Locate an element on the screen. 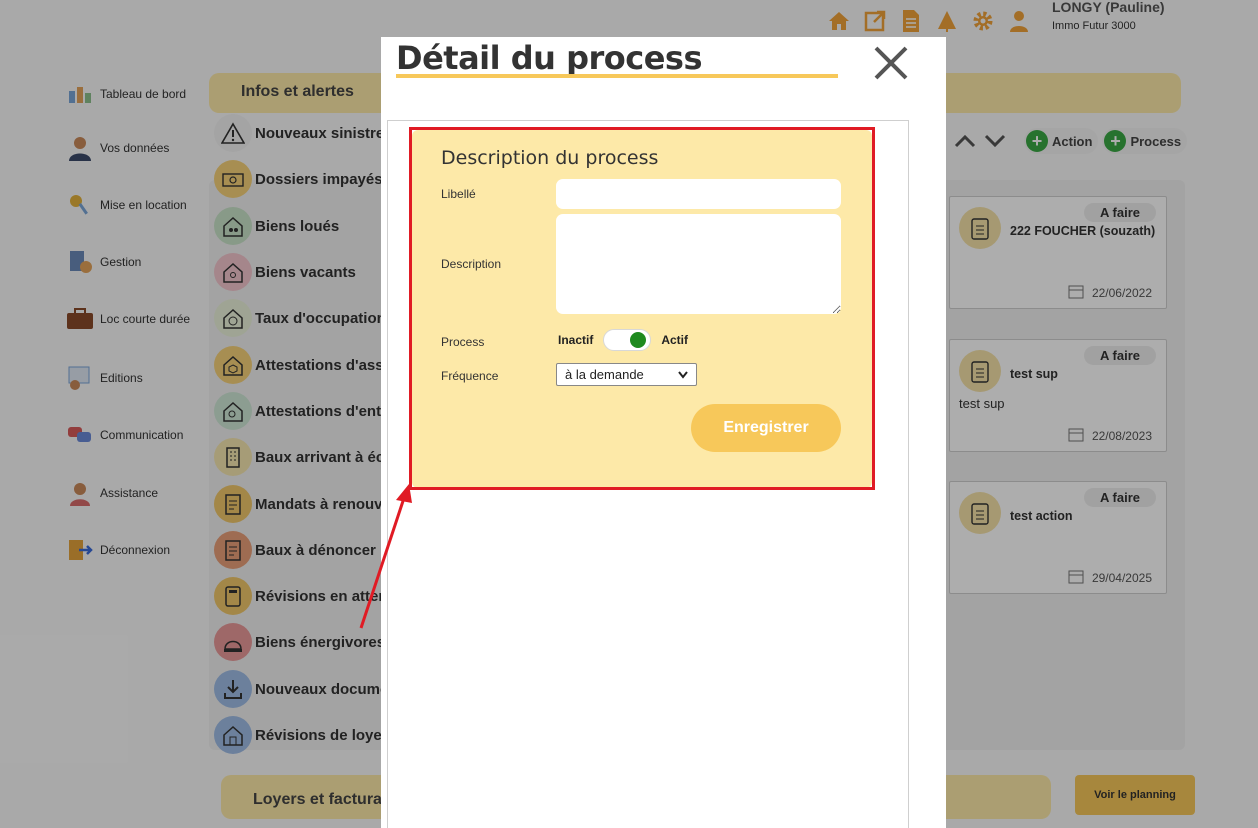 This screenshot has height=828, width=1258. close-icon is located at coordinates (891, 63).